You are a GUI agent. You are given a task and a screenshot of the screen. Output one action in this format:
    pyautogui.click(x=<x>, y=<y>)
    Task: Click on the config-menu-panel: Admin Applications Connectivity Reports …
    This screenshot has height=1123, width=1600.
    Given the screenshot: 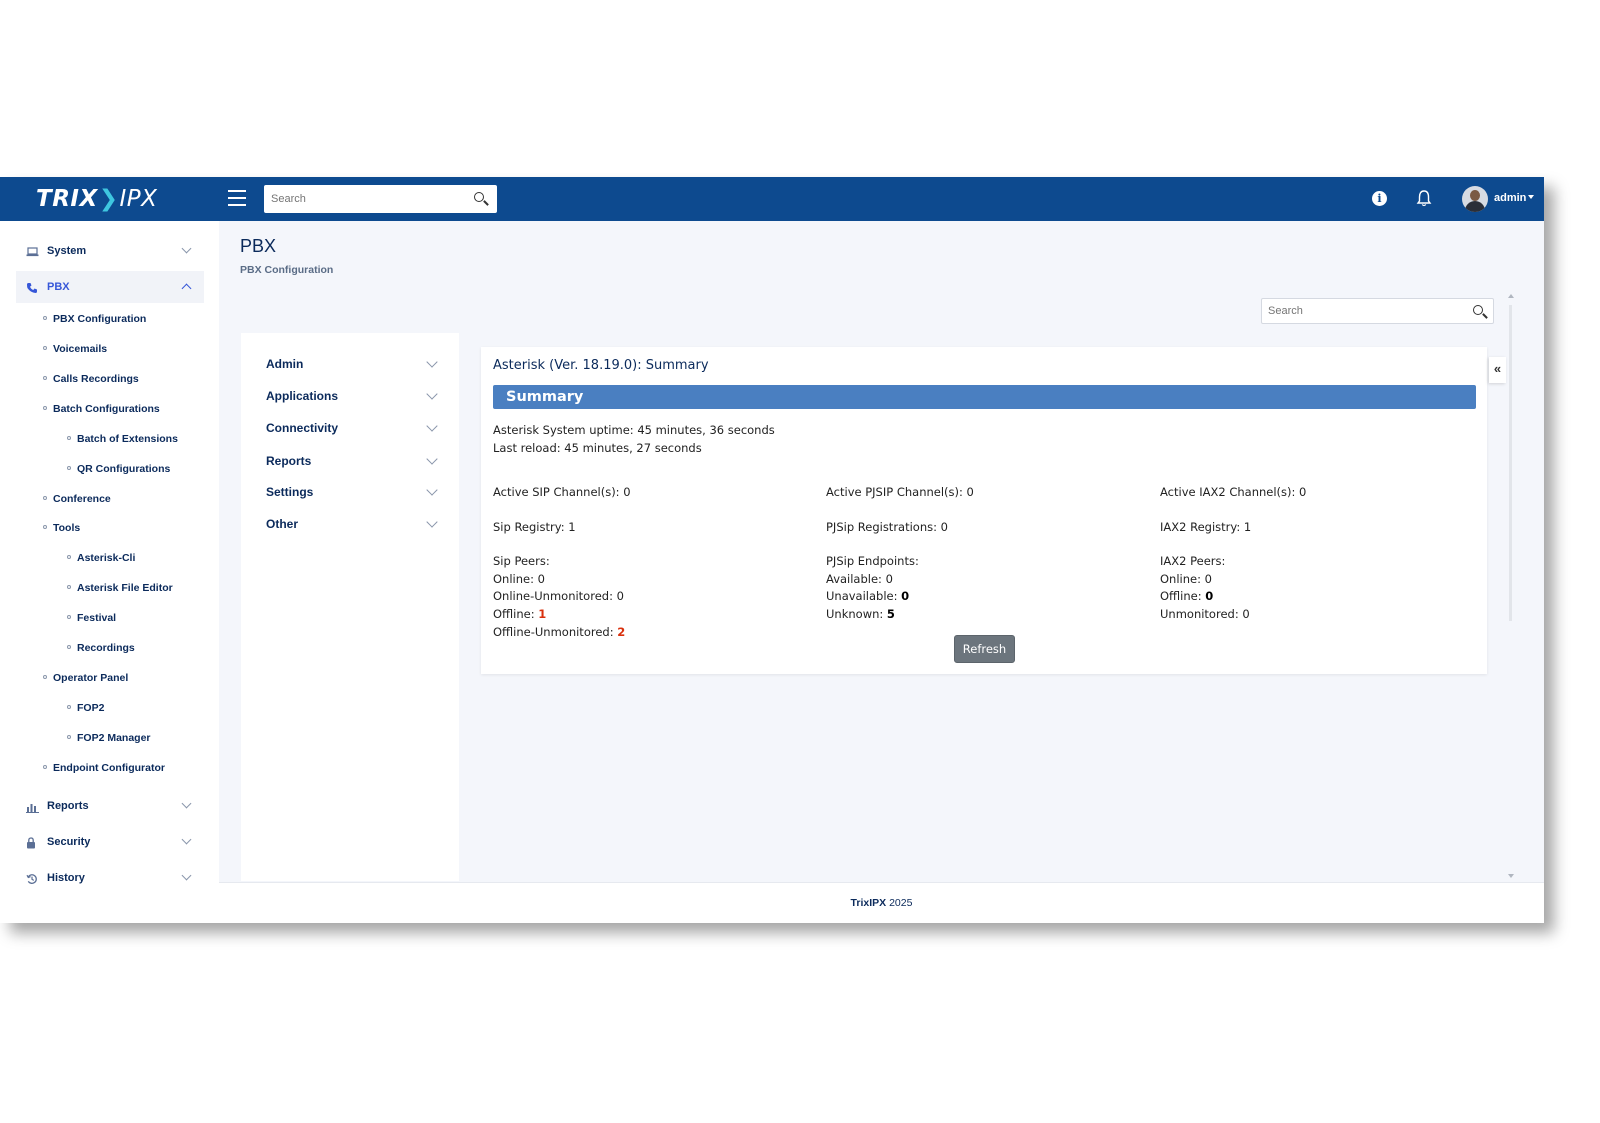 What is the action you would take?
    pyautogui.click(x=350, y=607)
    